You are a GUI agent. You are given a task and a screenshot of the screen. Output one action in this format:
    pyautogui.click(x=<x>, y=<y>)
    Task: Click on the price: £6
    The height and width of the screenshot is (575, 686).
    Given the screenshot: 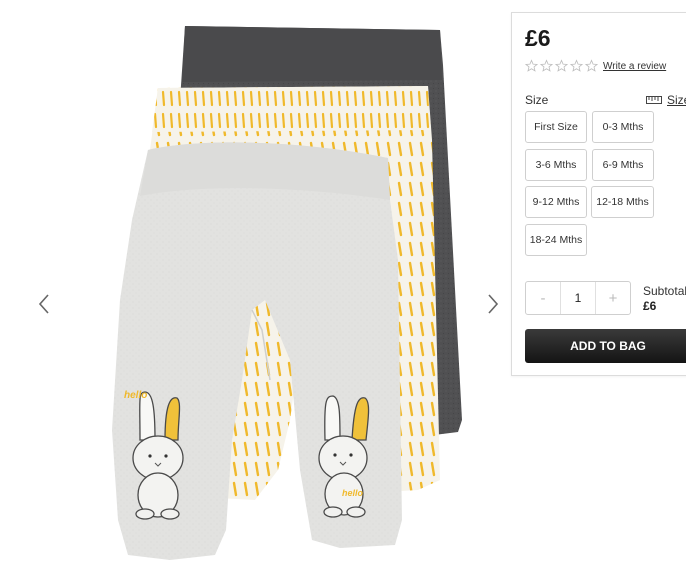 What is the action you would take?
    pyautogui.click(x=538, y=38)
    